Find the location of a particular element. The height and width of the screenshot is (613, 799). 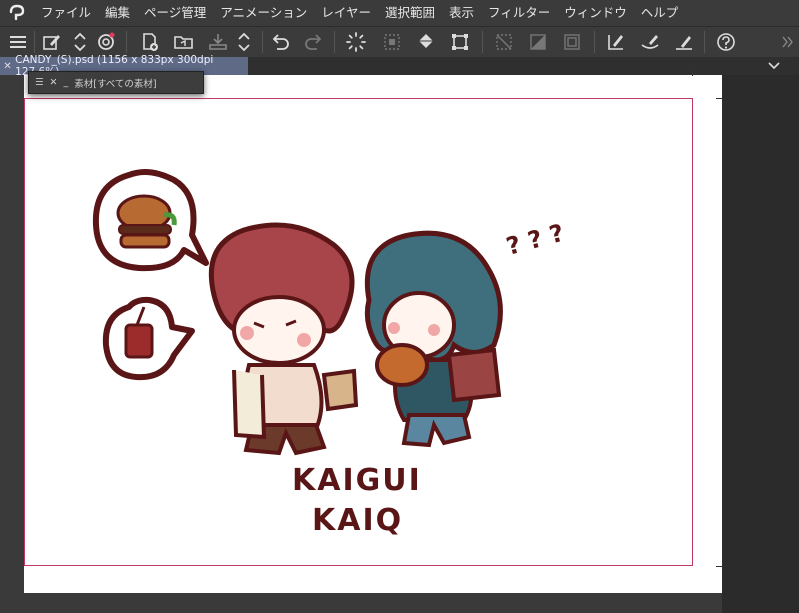

invert-selection-icon is located at coordinates (538, 42).